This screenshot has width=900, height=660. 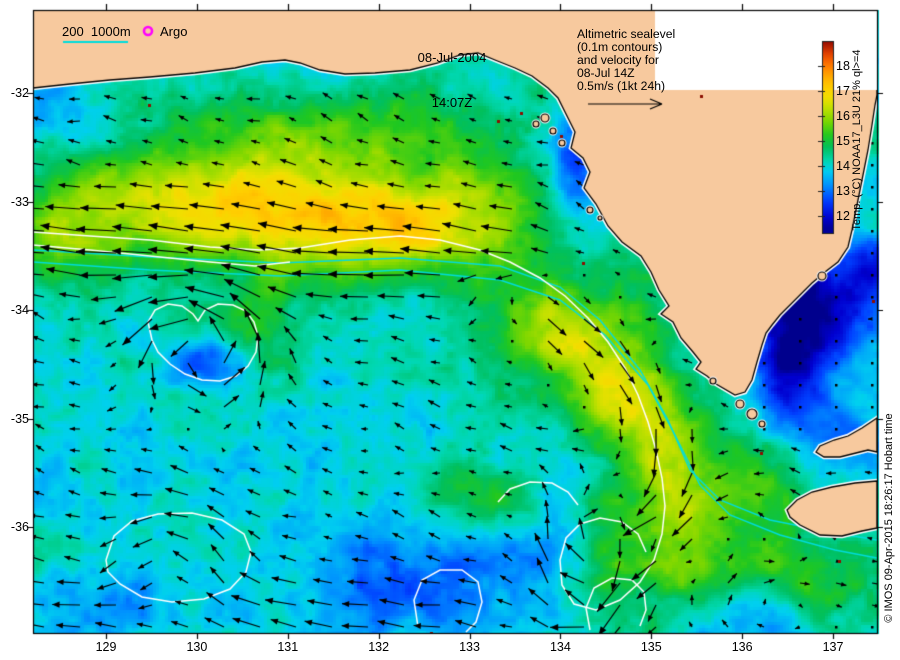 I want to click on colorbar-axis-label: Temp. (°C) NOAA17_L3U 21% ql>=4, so click(x=857, y=140).